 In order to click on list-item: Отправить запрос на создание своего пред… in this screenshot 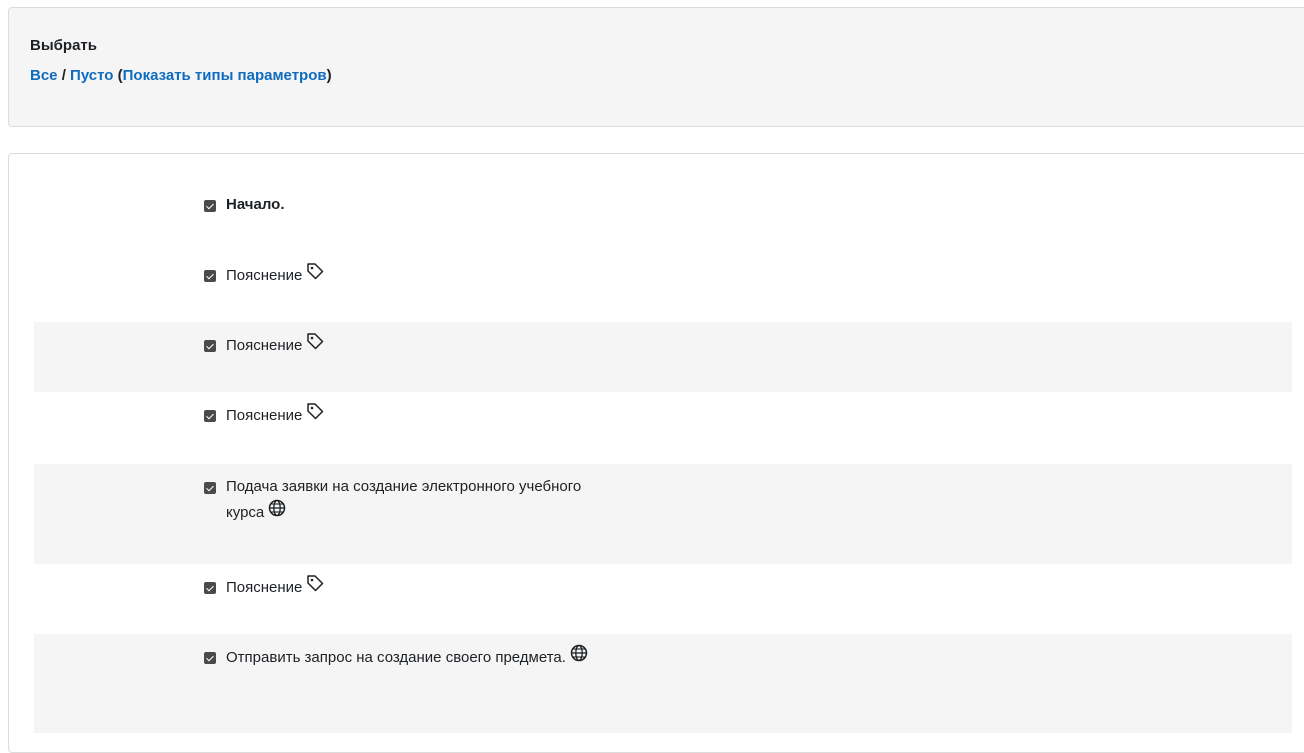, I will do `click(663, 683)`.